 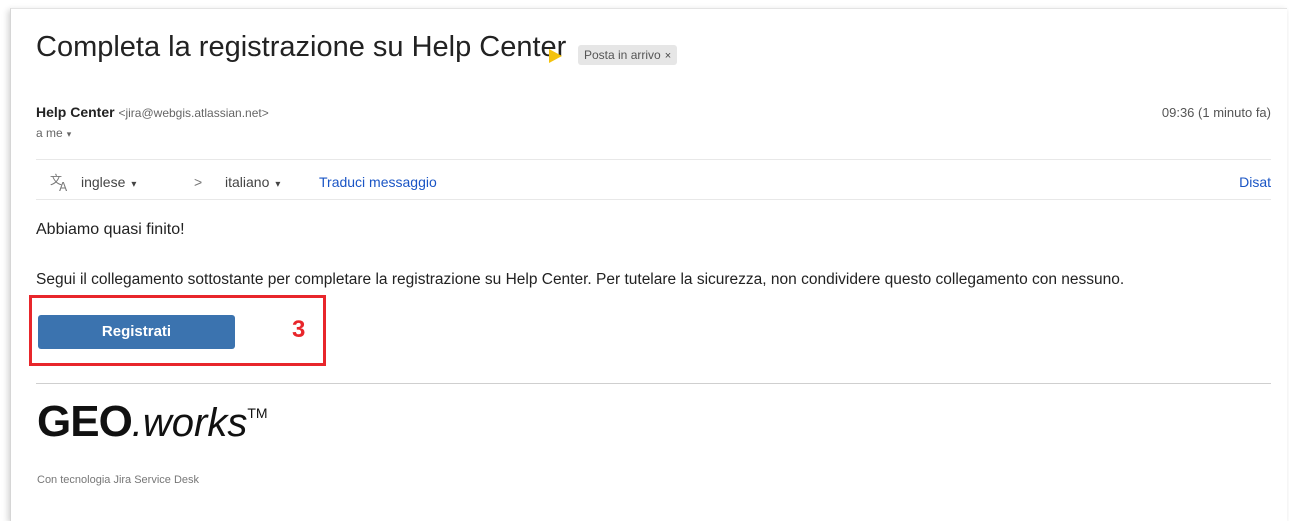 I want to click on powered-by-text: Con tecnologia Jira Service Desk, so click(x=118, y=480).